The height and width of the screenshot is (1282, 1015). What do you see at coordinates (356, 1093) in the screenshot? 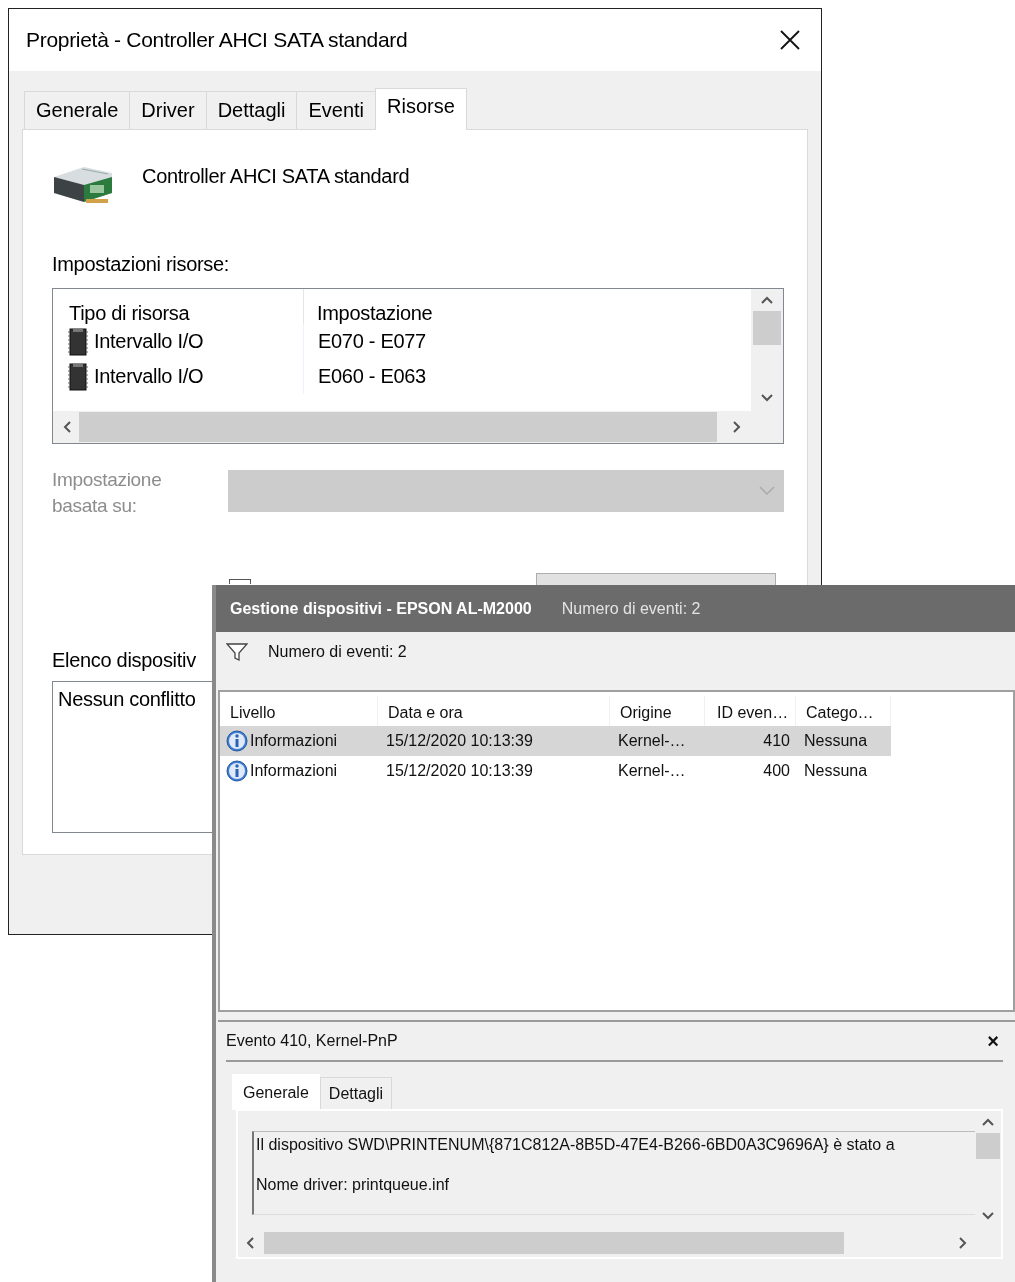
I see `tab: Dettagli` at bounding box center [356, 1093].